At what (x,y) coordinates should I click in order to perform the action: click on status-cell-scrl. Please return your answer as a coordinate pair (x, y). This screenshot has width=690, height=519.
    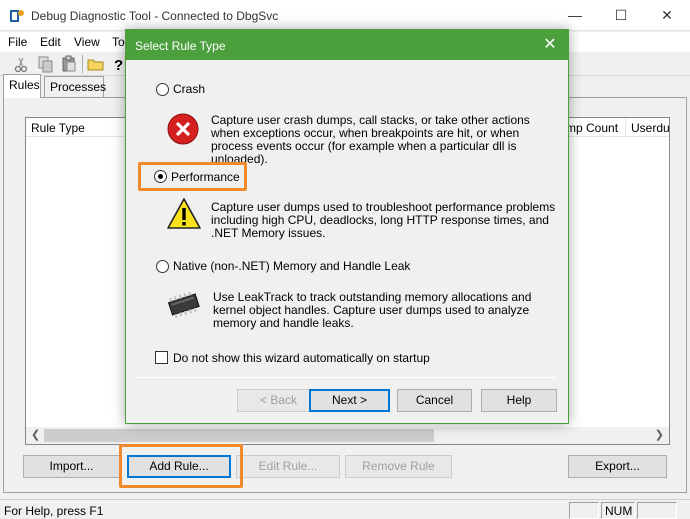
    Looking at the image, I should click on (657, 510).